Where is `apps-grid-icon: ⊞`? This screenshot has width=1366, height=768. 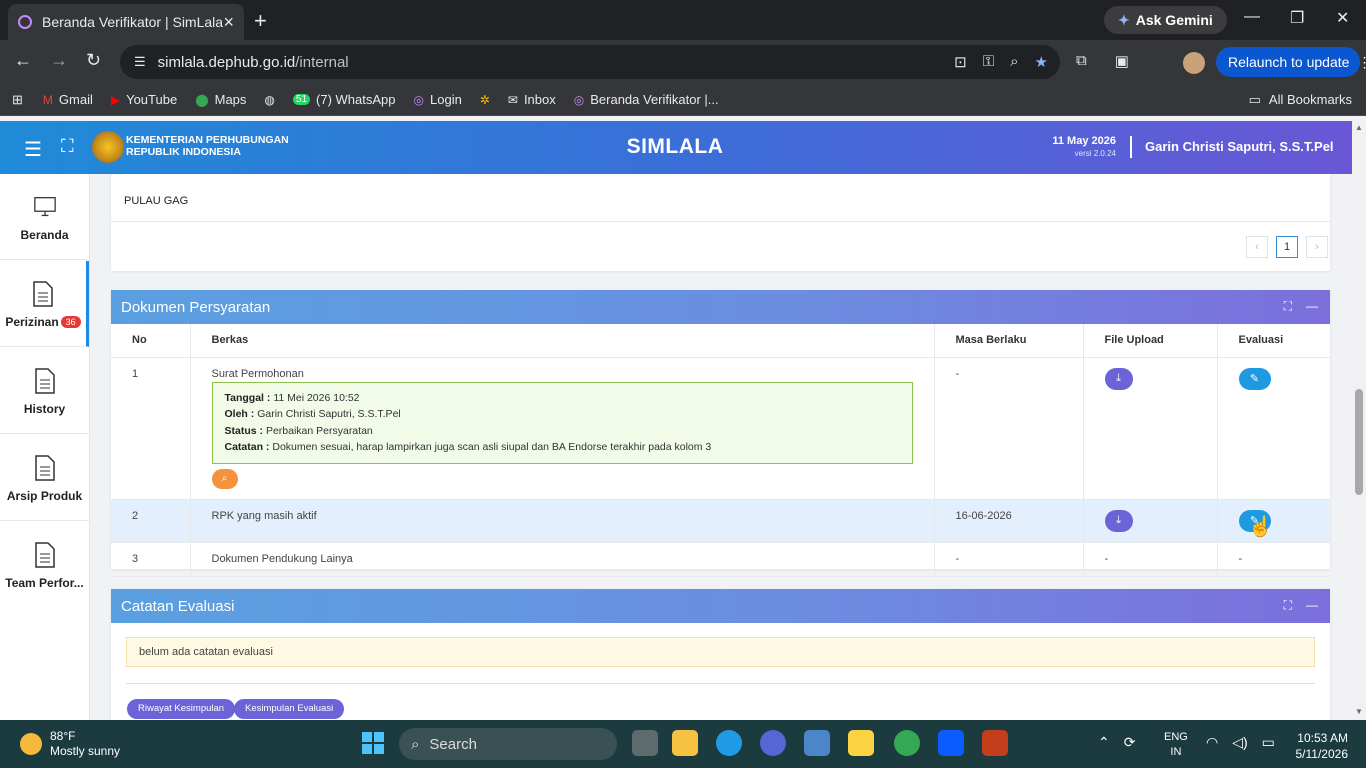
apps-grid-icon: ⊞ is located at coordinates (17, 100).